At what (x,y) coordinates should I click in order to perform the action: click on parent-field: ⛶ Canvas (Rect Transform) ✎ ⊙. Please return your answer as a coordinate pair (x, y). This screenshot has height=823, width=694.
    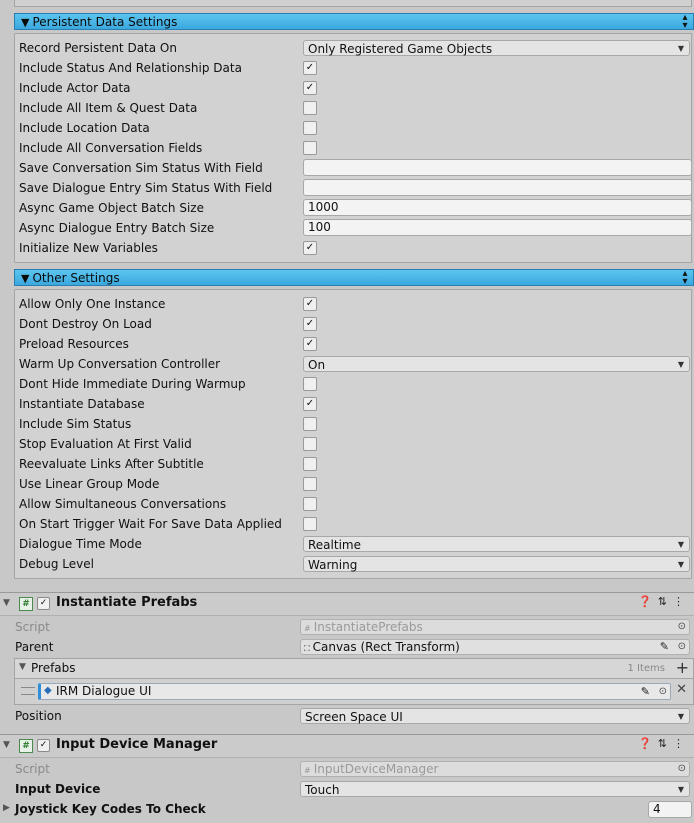
    Looking at the image, I should click on (495, 647).